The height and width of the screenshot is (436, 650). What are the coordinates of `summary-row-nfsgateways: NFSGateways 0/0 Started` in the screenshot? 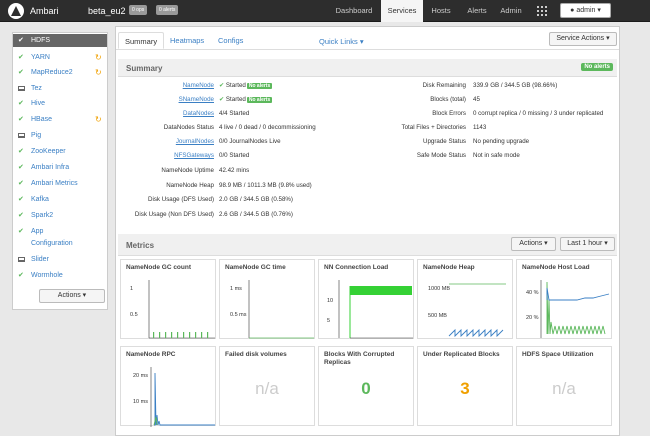 It's located at (221, 157).